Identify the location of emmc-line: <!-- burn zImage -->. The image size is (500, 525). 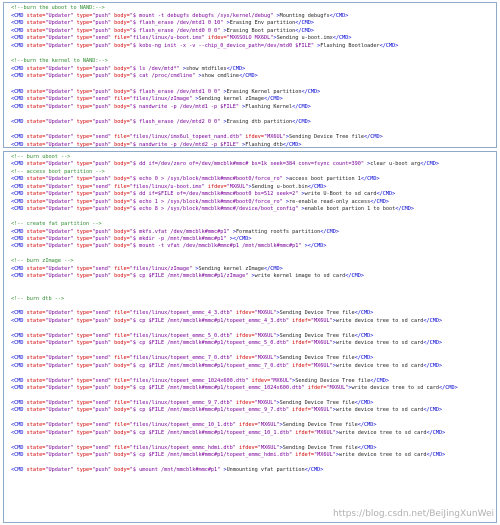
(42, 261).